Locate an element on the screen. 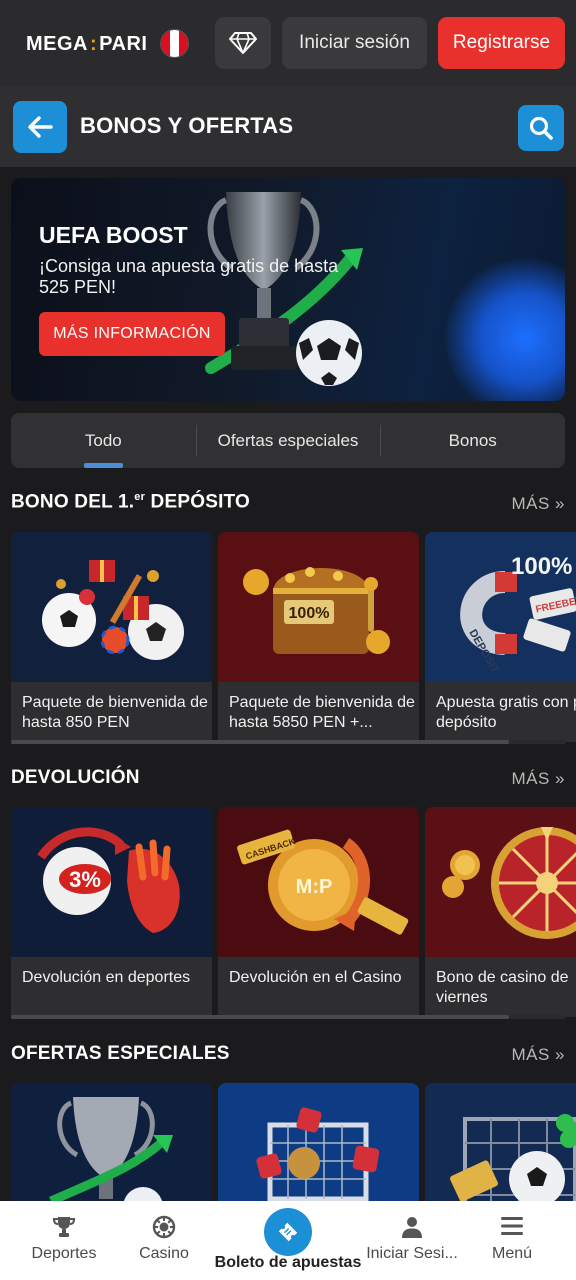  card-text: Apuesta gratis con primer depósito is located at coordinates (506, 712).